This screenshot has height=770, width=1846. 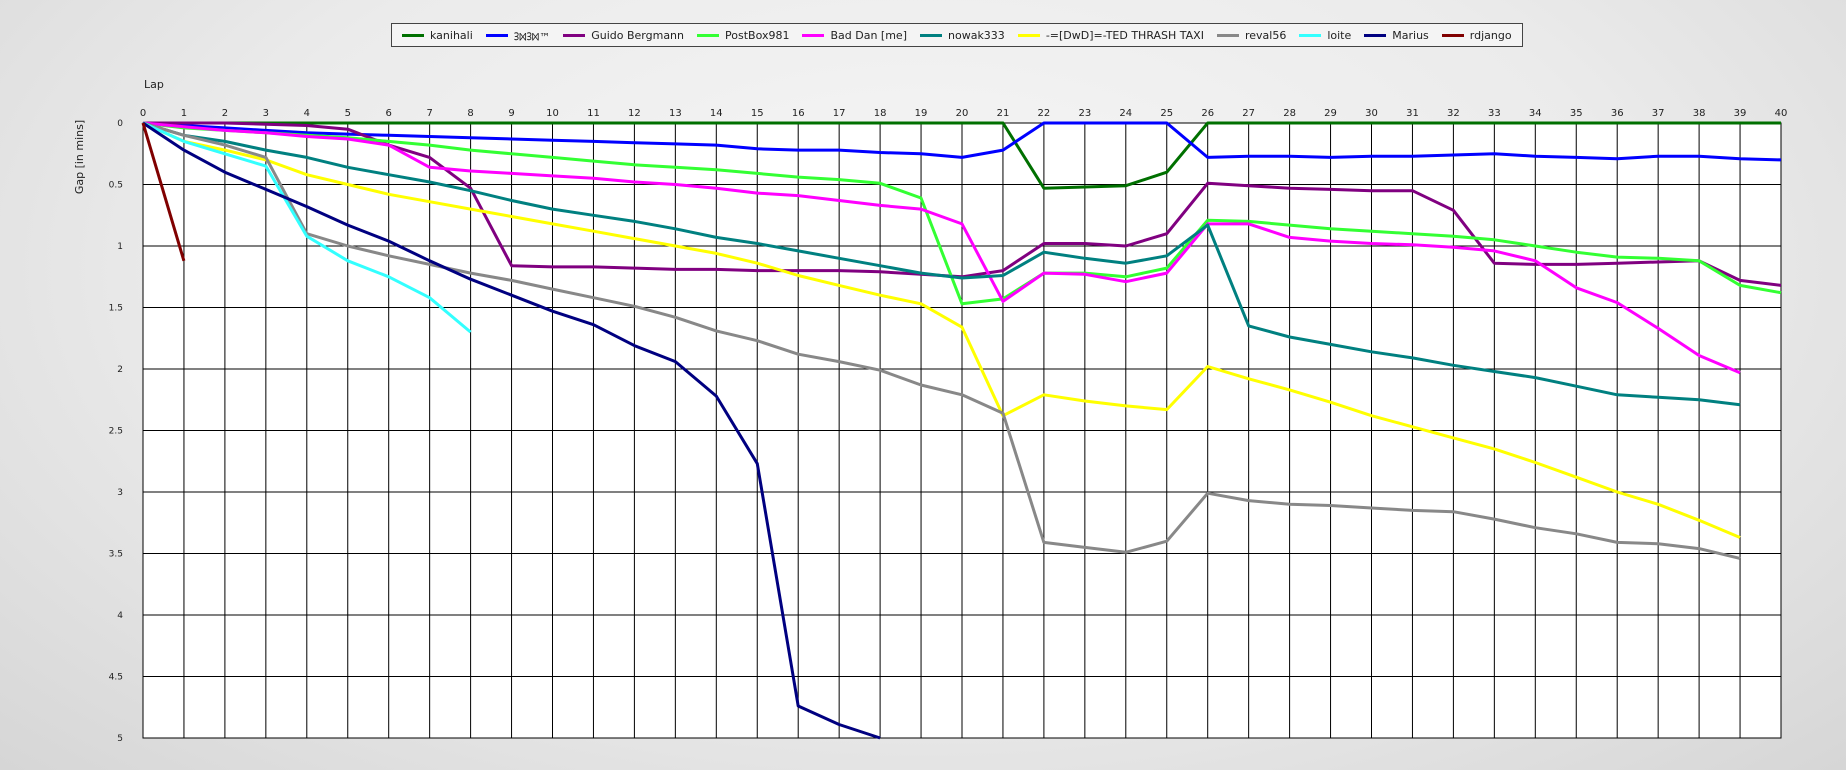 What do you see at coordinates (1003, 113) in the screenshot?
I see `x-tick-label: 21` at bounding box center [1003, 113].